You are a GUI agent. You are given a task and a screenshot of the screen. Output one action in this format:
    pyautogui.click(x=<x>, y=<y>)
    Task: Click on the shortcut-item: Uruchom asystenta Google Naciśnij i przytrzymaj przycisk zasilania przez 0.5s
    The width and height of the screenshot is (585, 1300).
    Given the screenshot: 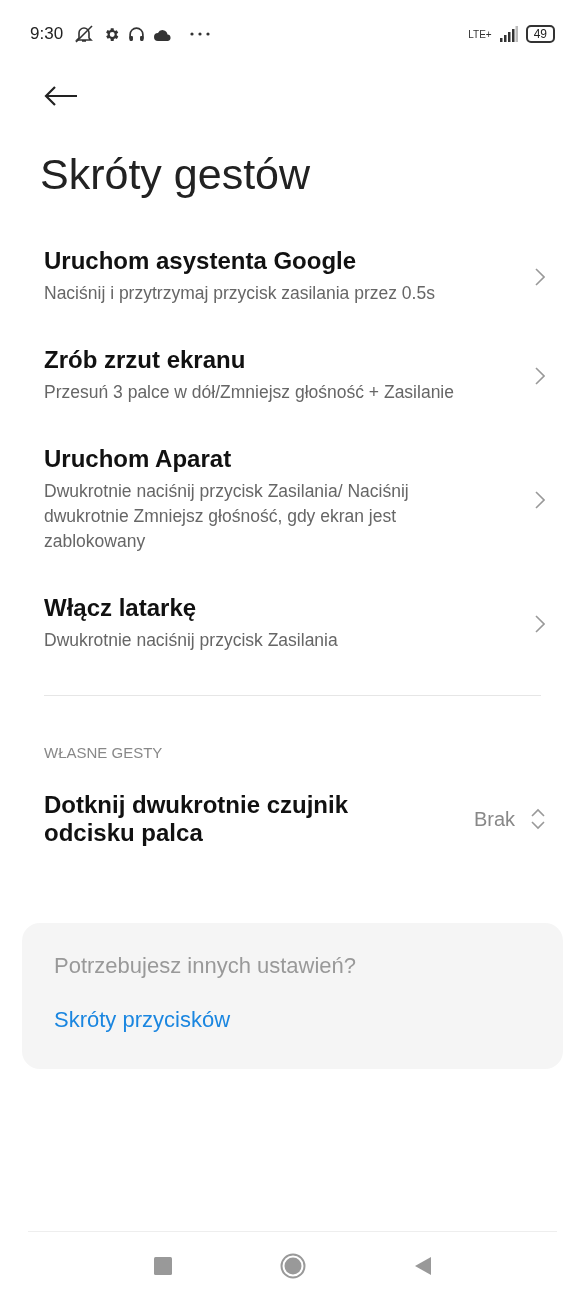 What is the action you would take?
    pyautogui.click(x=292, y=282)
    